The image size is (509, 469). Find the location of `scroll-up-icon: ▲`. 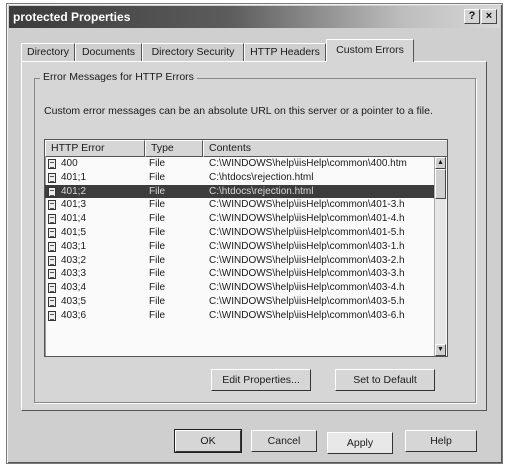

scroll-up-icon: ▲ is located at coordinates (440, 163).